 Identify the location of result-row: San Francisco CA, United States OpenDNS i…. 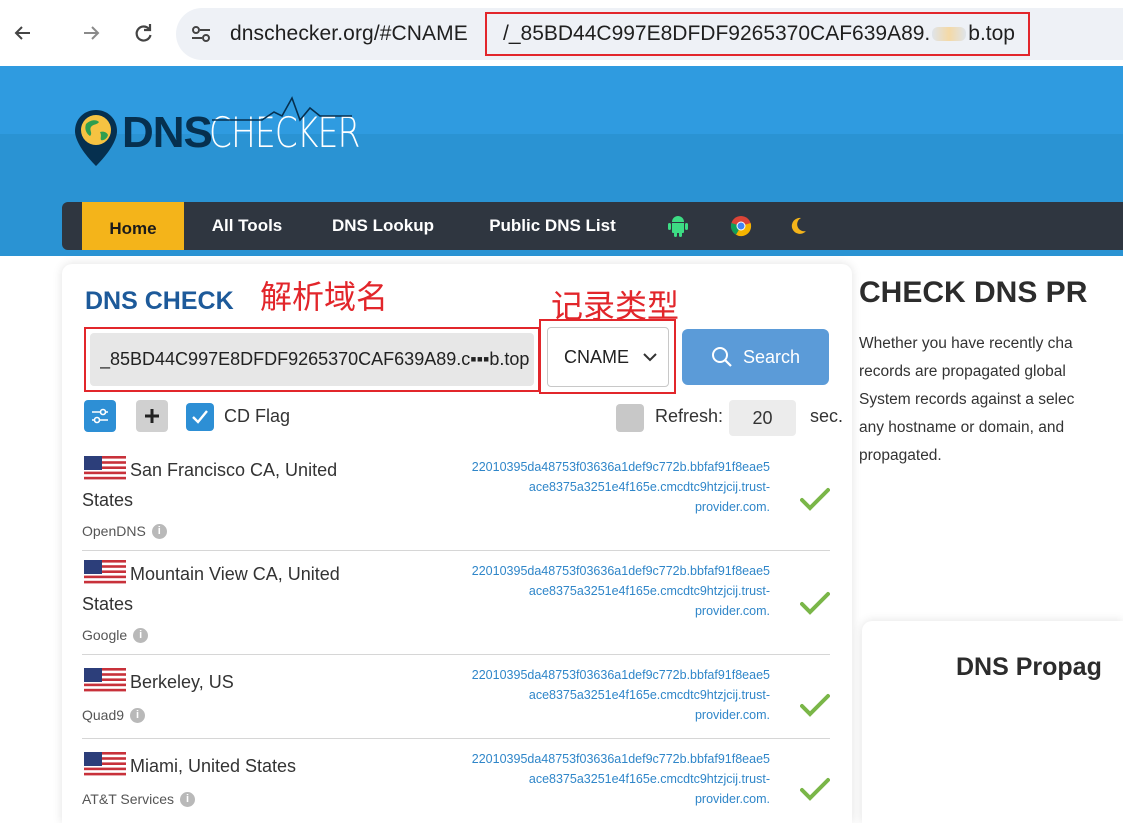
(456, 499).